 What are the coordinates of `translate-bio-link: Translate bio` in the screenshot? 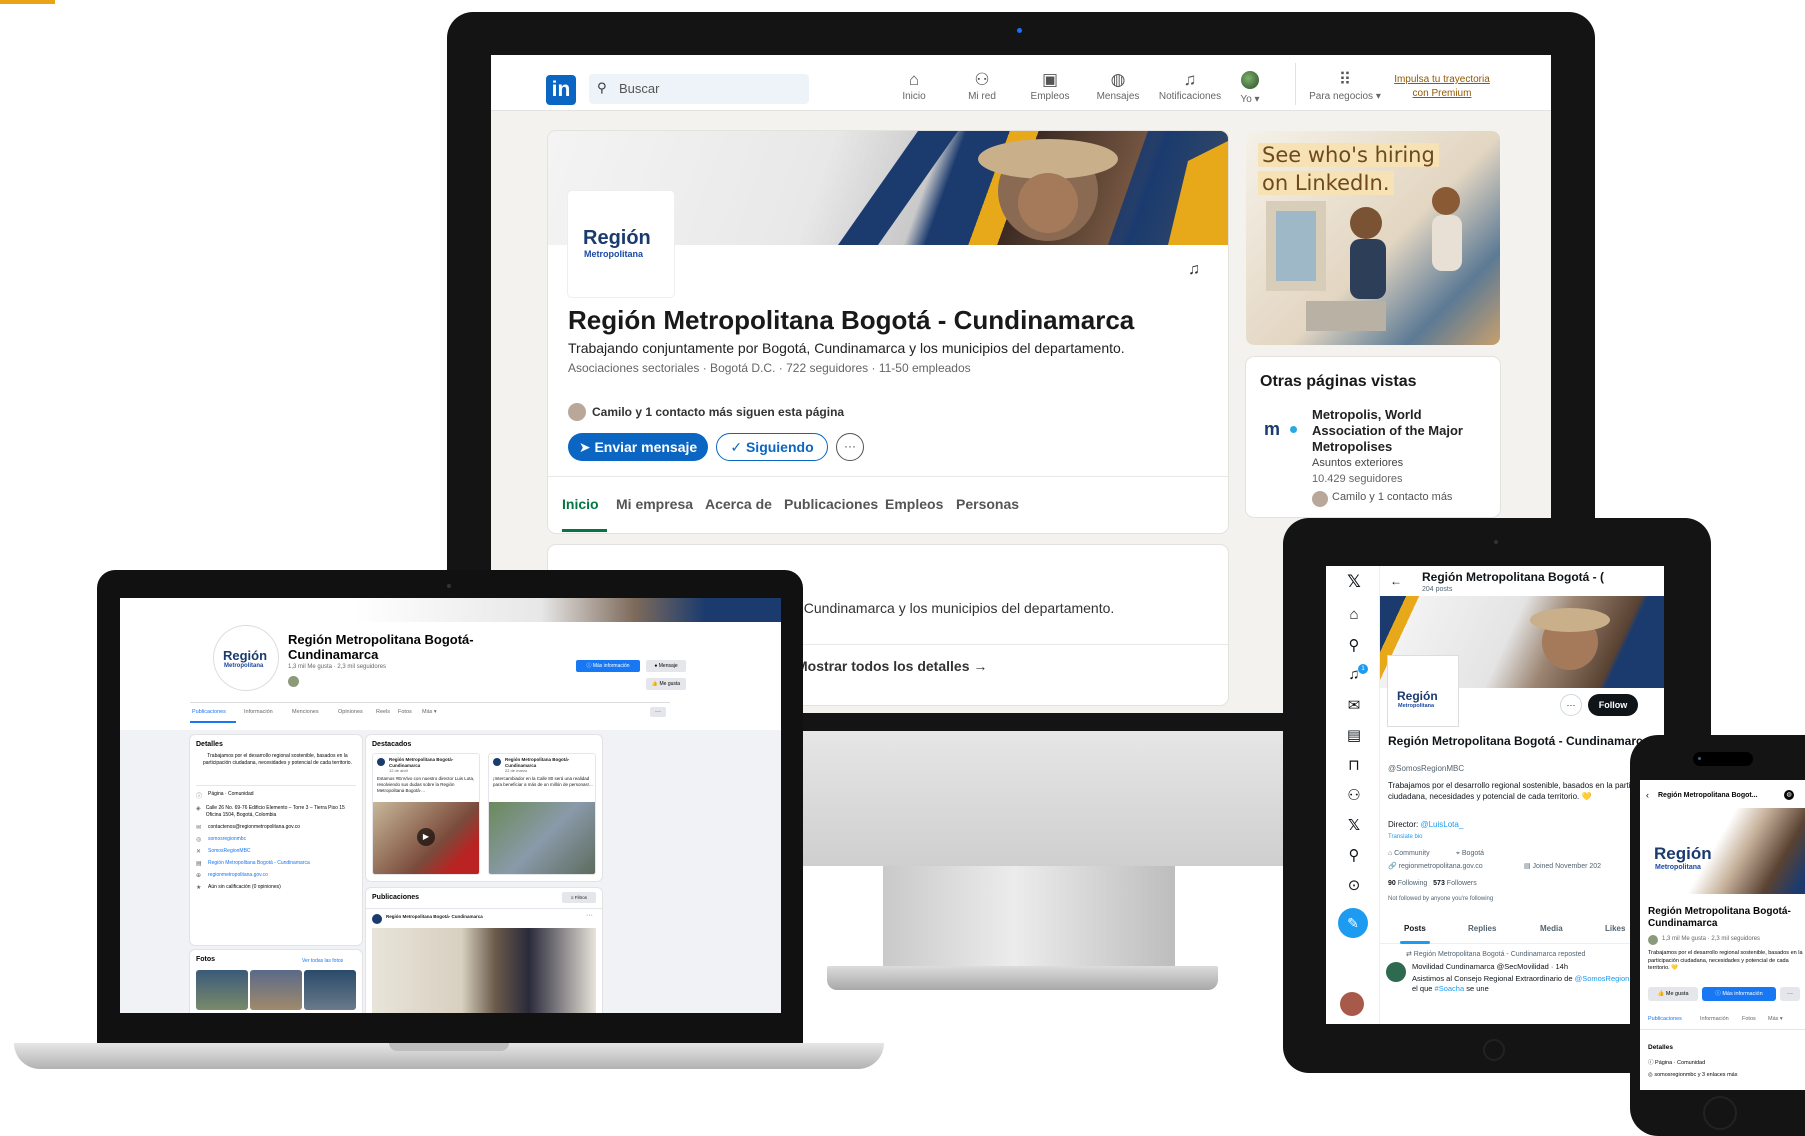 It's located at (1405, 837).